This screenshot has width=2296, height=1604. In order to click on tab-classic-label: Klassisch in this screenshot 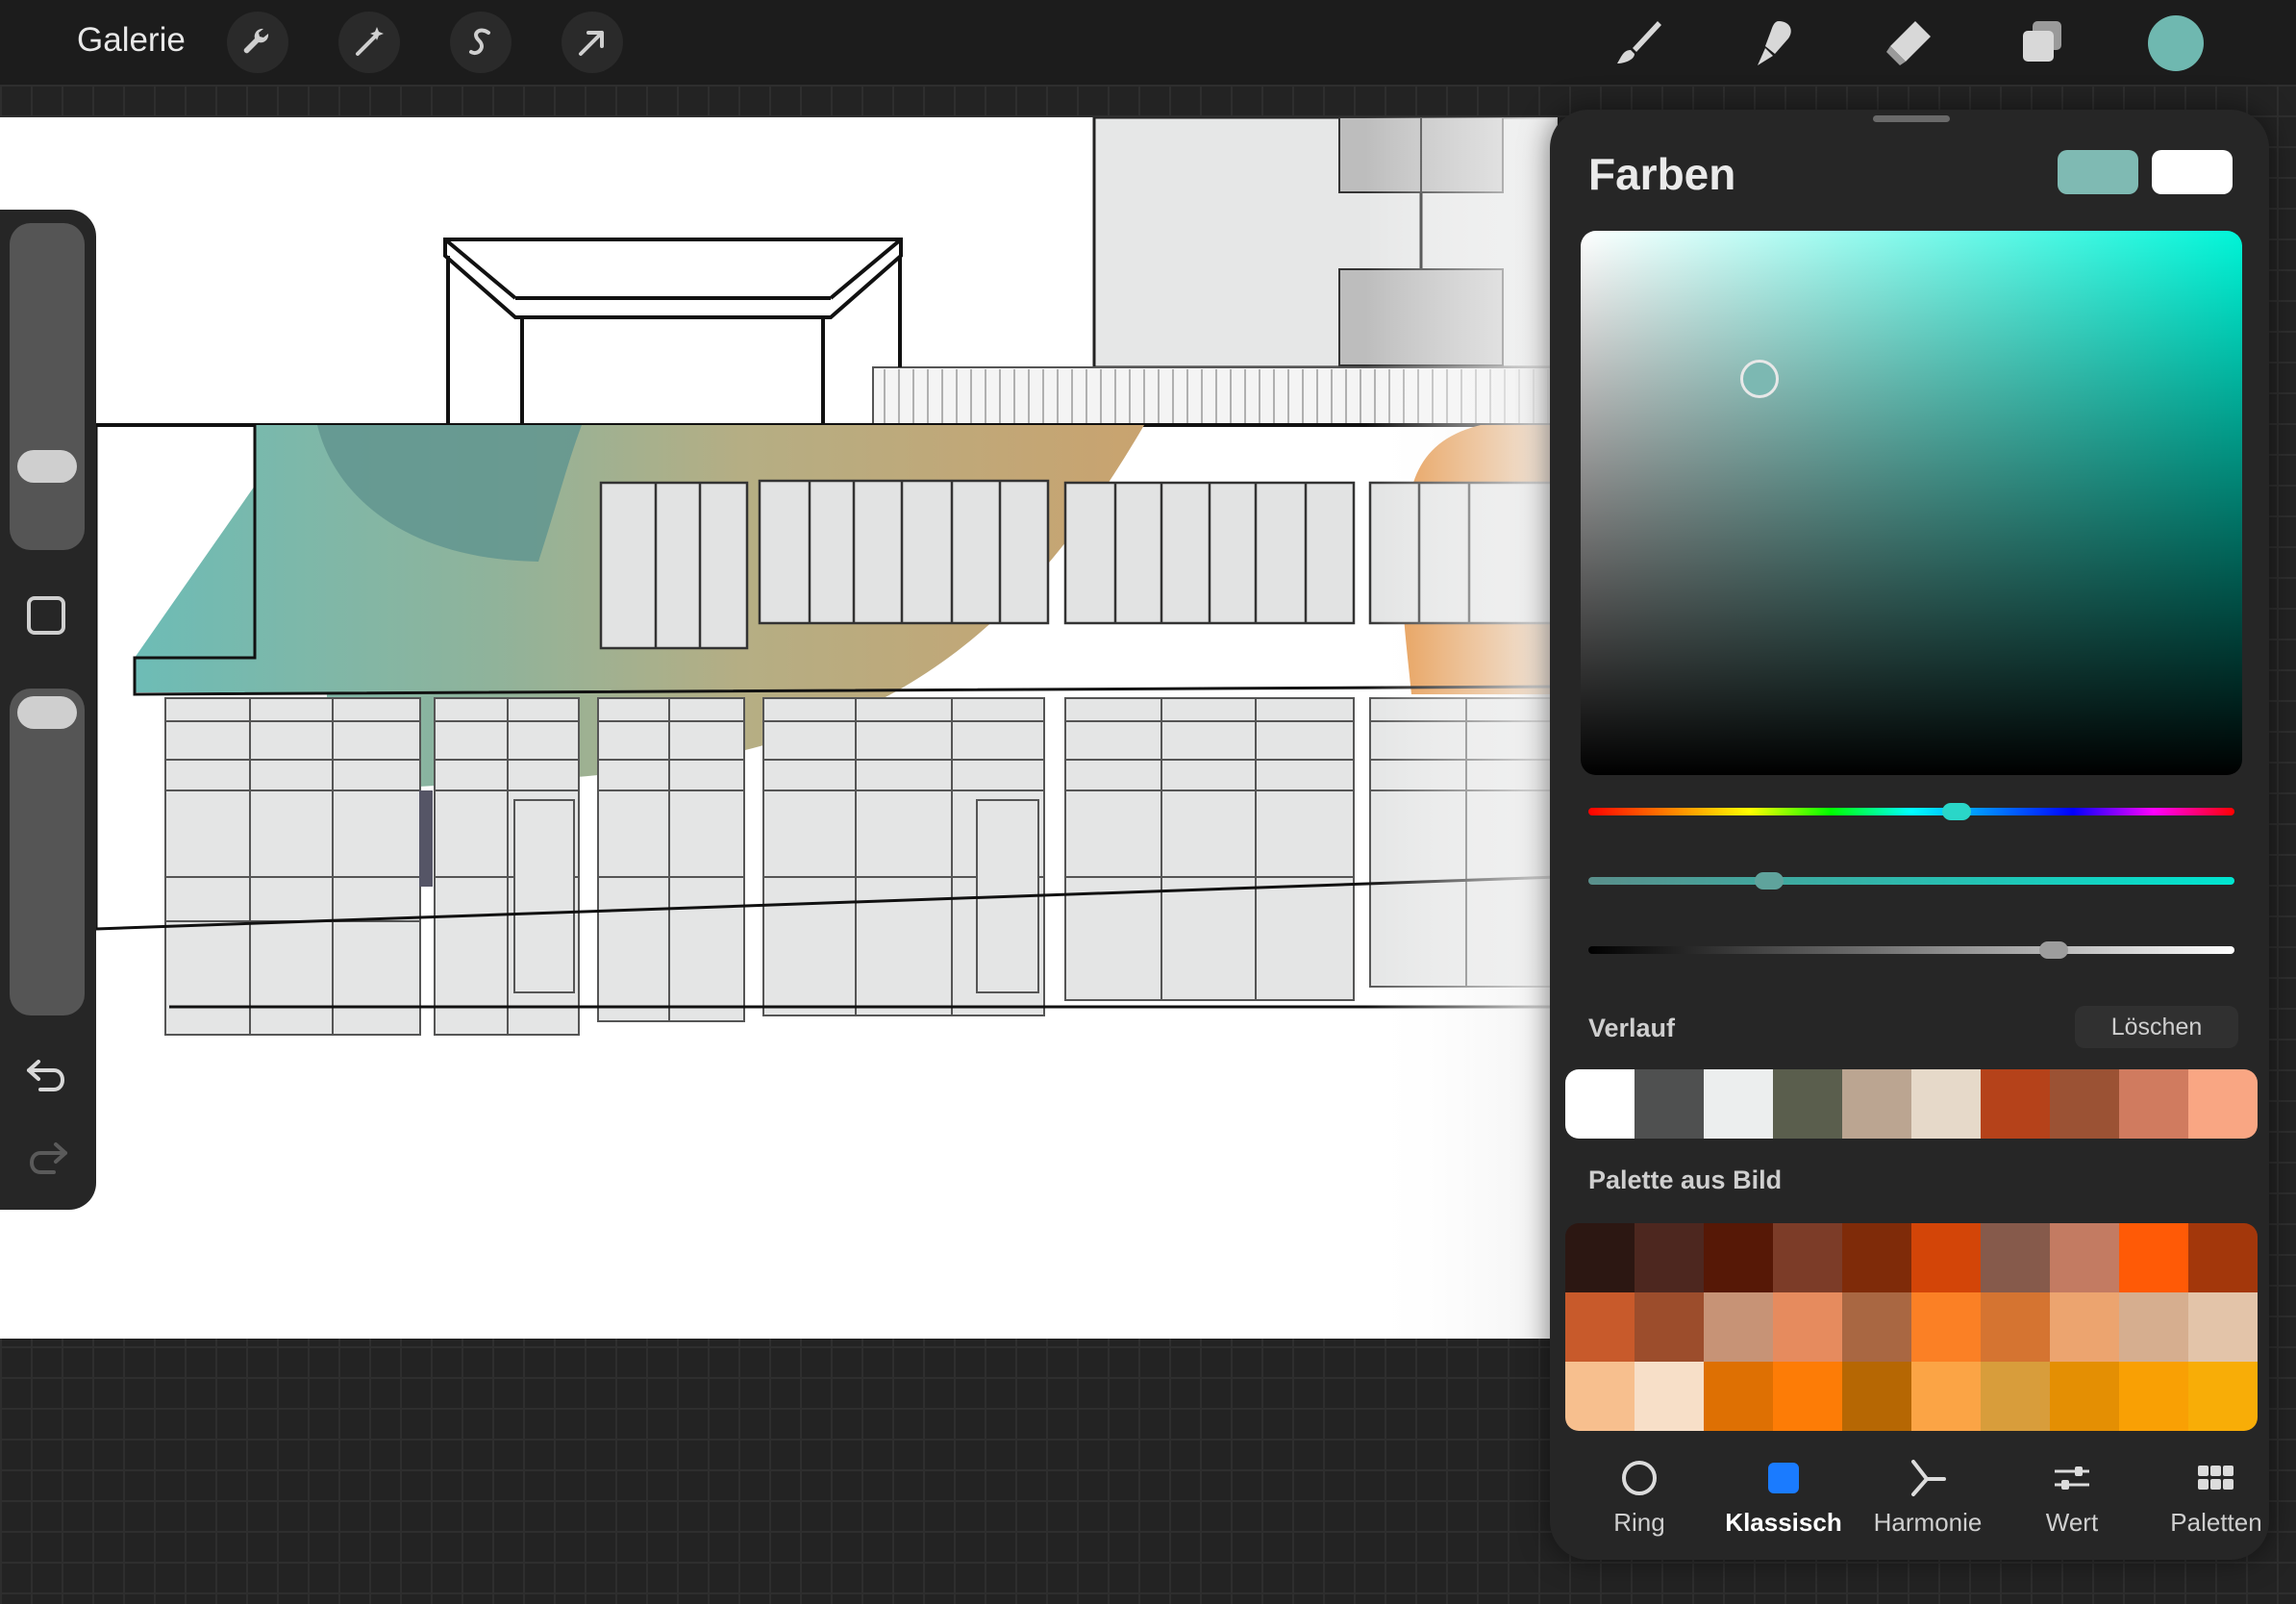, I will do `click(1783, 1522)`.